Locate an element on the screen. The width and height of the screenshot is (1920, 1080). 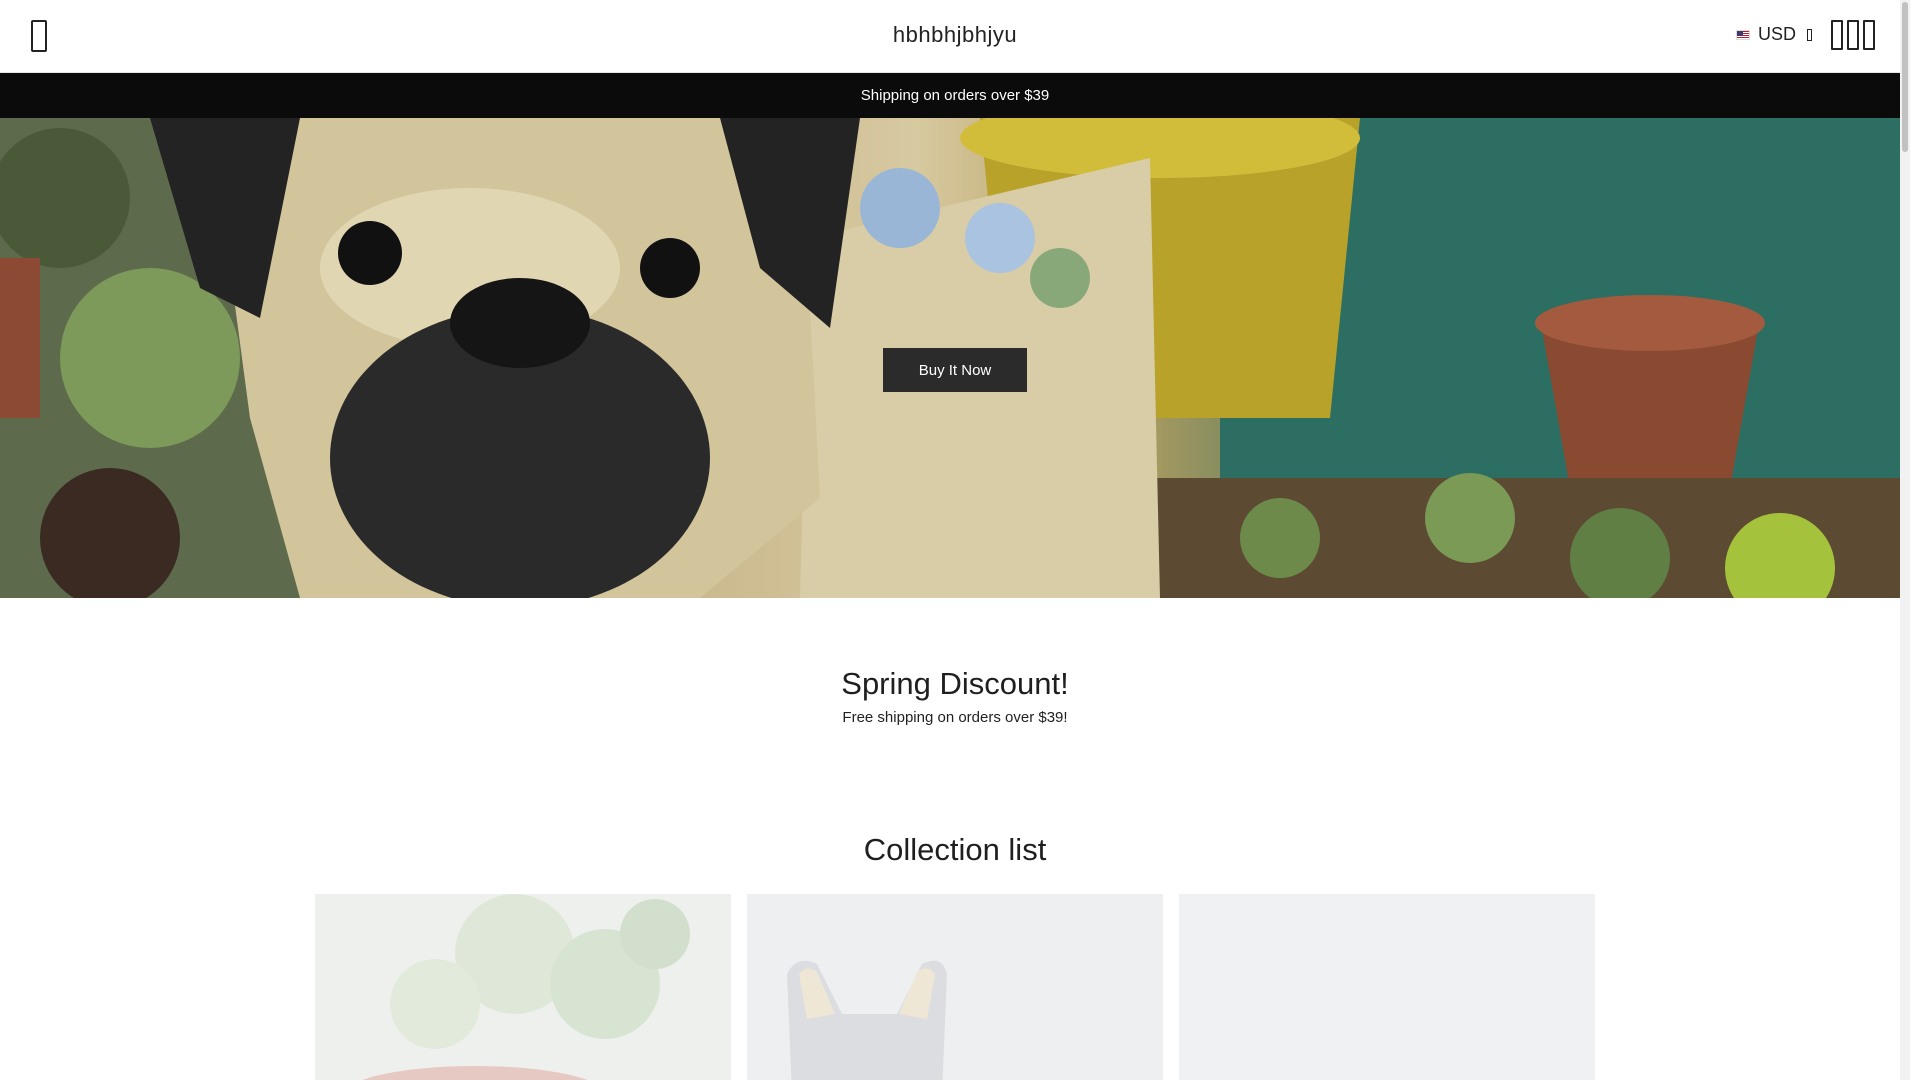
us-flag-icon is located at coordinates (1743, 34).